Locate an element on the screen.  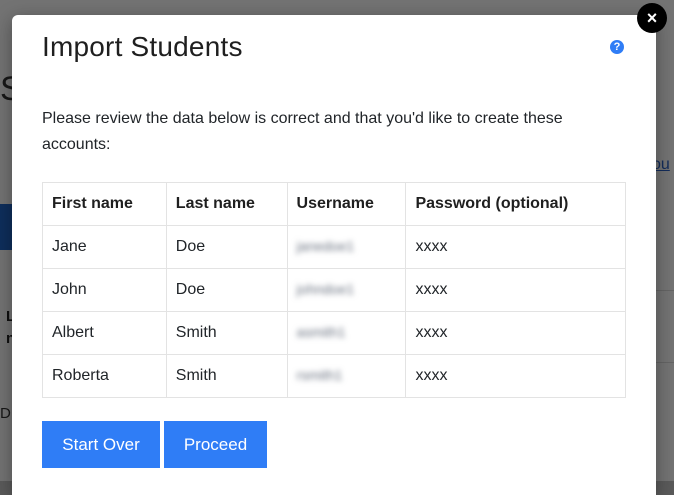
table-row: Roberta Smith rsmith1 xxxx is located at coordinates (334, 376).